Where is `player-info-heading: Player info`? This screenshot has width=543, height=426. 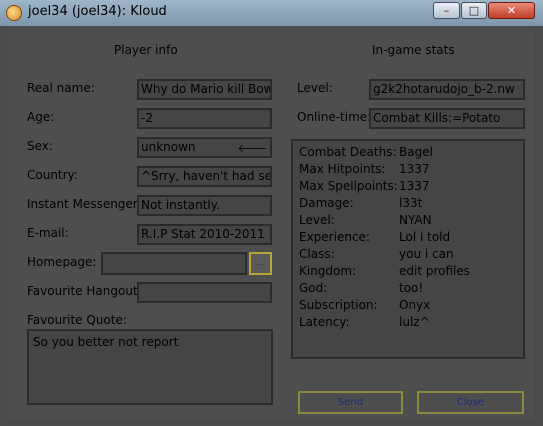
player-info-heading: Player info is located at coordinates (146, 50).